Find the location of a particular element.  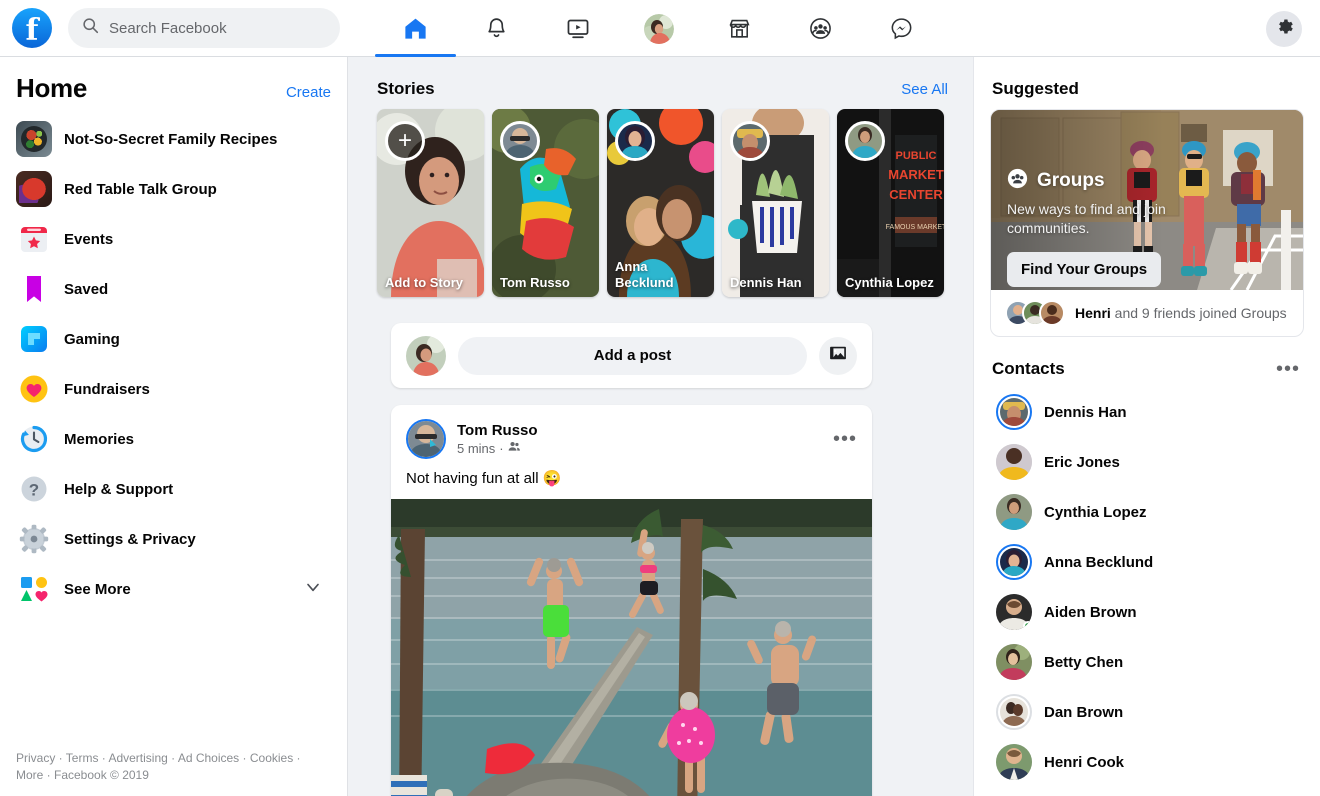

page-title: Home is located at coordinates (52, 88).